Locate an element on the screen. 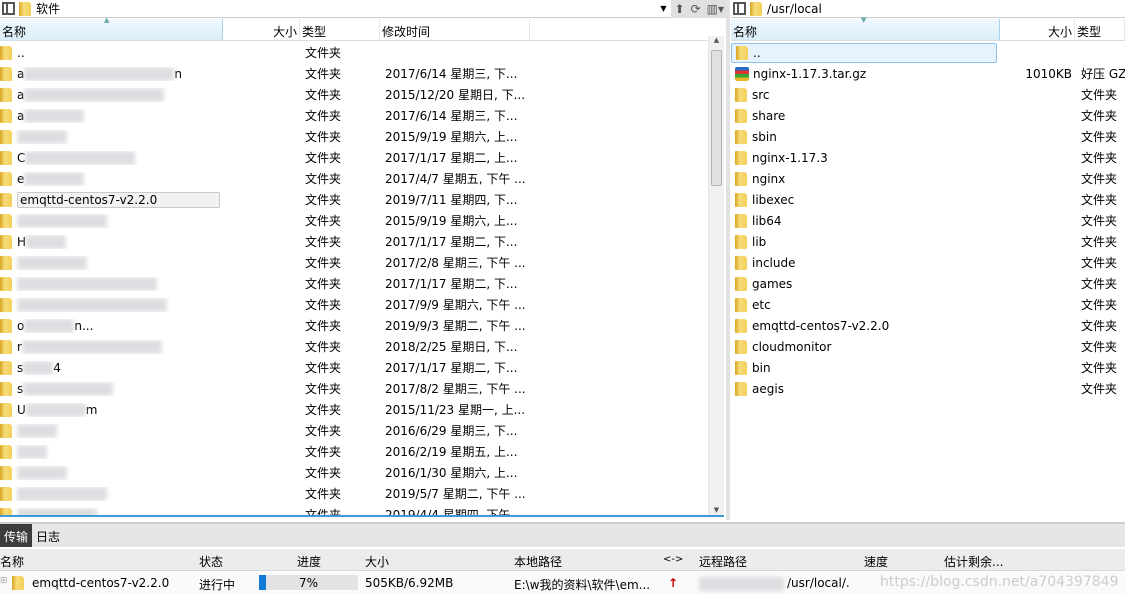 The width and height of the screenshot is (1125, 610). view-menu-icon: ▥▾ is located at coordinates (715, 9).